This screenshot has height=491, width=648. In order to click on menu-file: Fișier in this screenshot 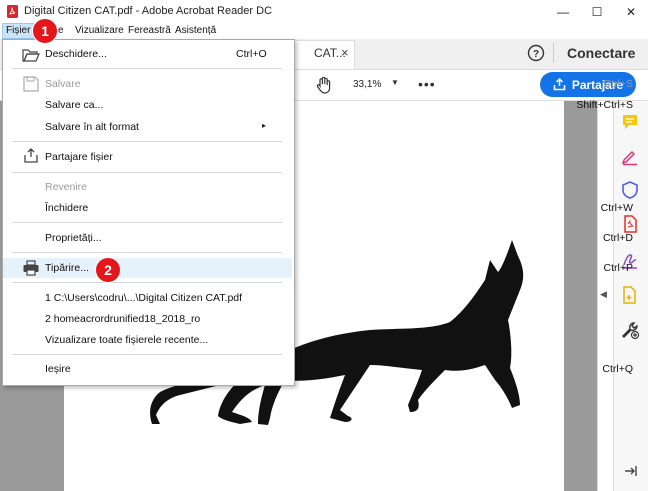, I will do `click(18, 31)`.